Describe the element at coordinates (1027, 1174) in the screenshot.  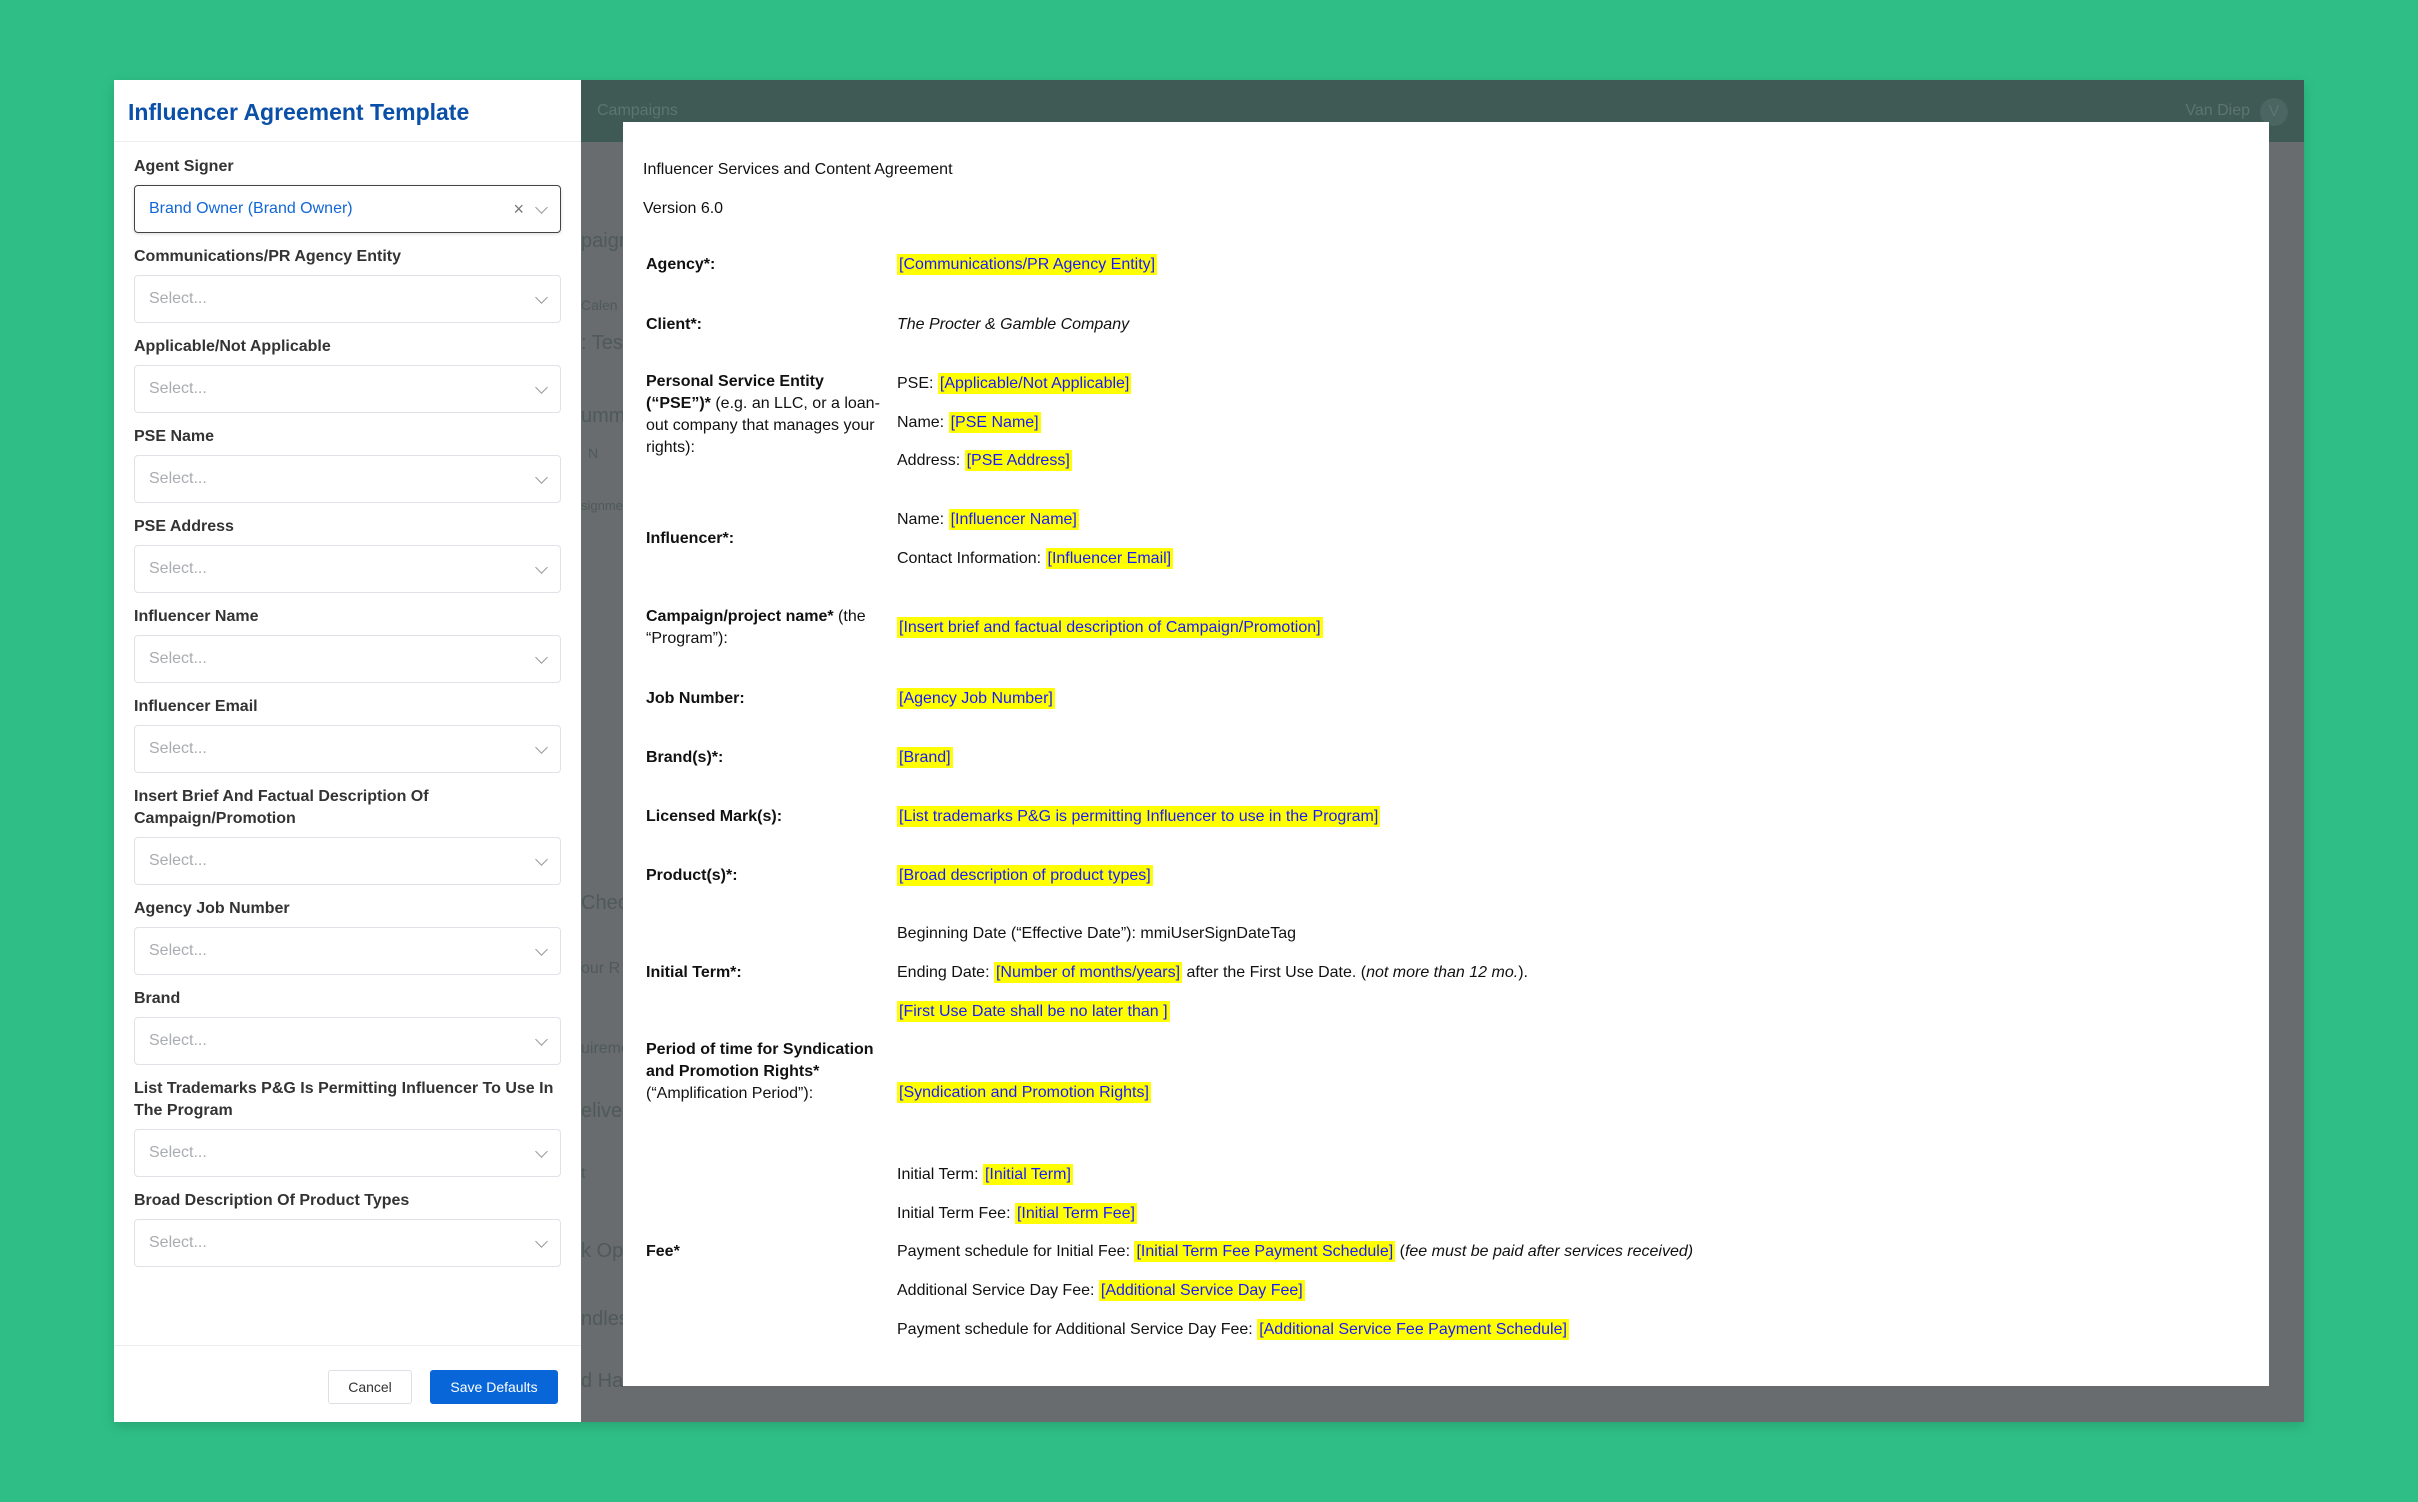
I see `template-placeholder: [Initial Term]` at that location.